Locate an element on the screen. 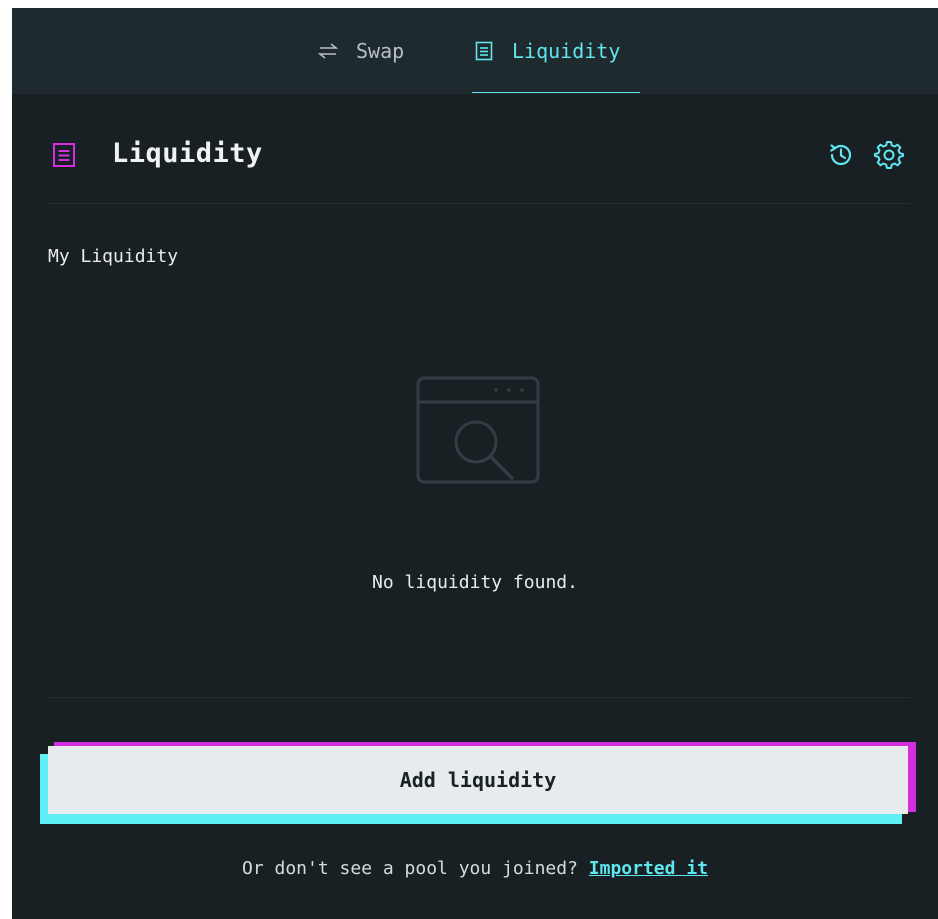 The height and width of the screenshot is (919, 938). tab-liquidity-label: Liquidity is located at coordinates (566, 51).